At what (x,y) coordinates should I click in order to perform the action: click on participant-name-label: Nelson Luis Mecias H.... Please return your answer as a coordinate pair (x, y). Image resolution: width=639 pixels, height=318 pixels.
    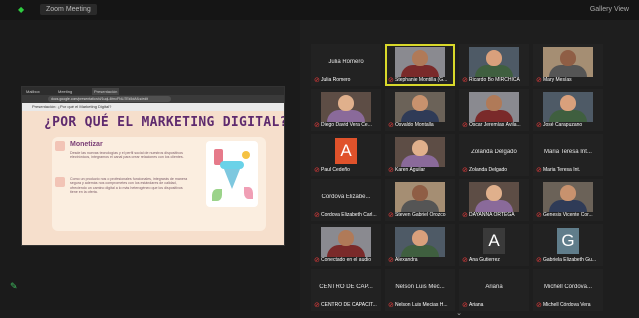
    Looking at the image, I should click on (421, 305).